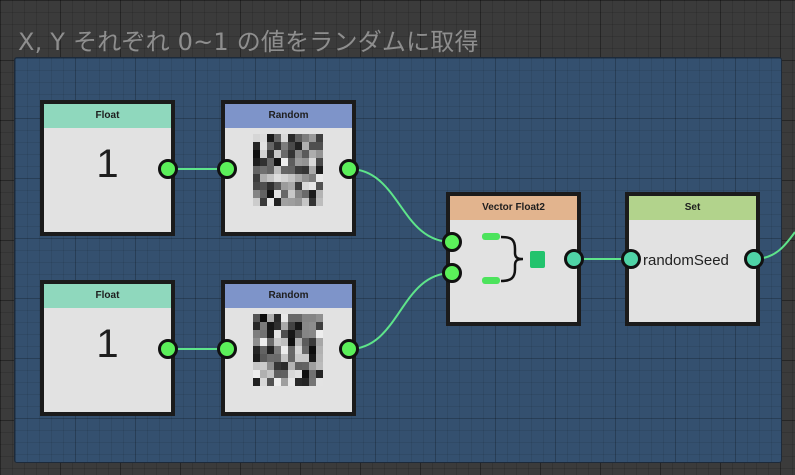 The image size is (795, 475). What do you see at coordinates (754, 259) in the screenshot?
I see `set-output-port` at bounding box center [754, 259].